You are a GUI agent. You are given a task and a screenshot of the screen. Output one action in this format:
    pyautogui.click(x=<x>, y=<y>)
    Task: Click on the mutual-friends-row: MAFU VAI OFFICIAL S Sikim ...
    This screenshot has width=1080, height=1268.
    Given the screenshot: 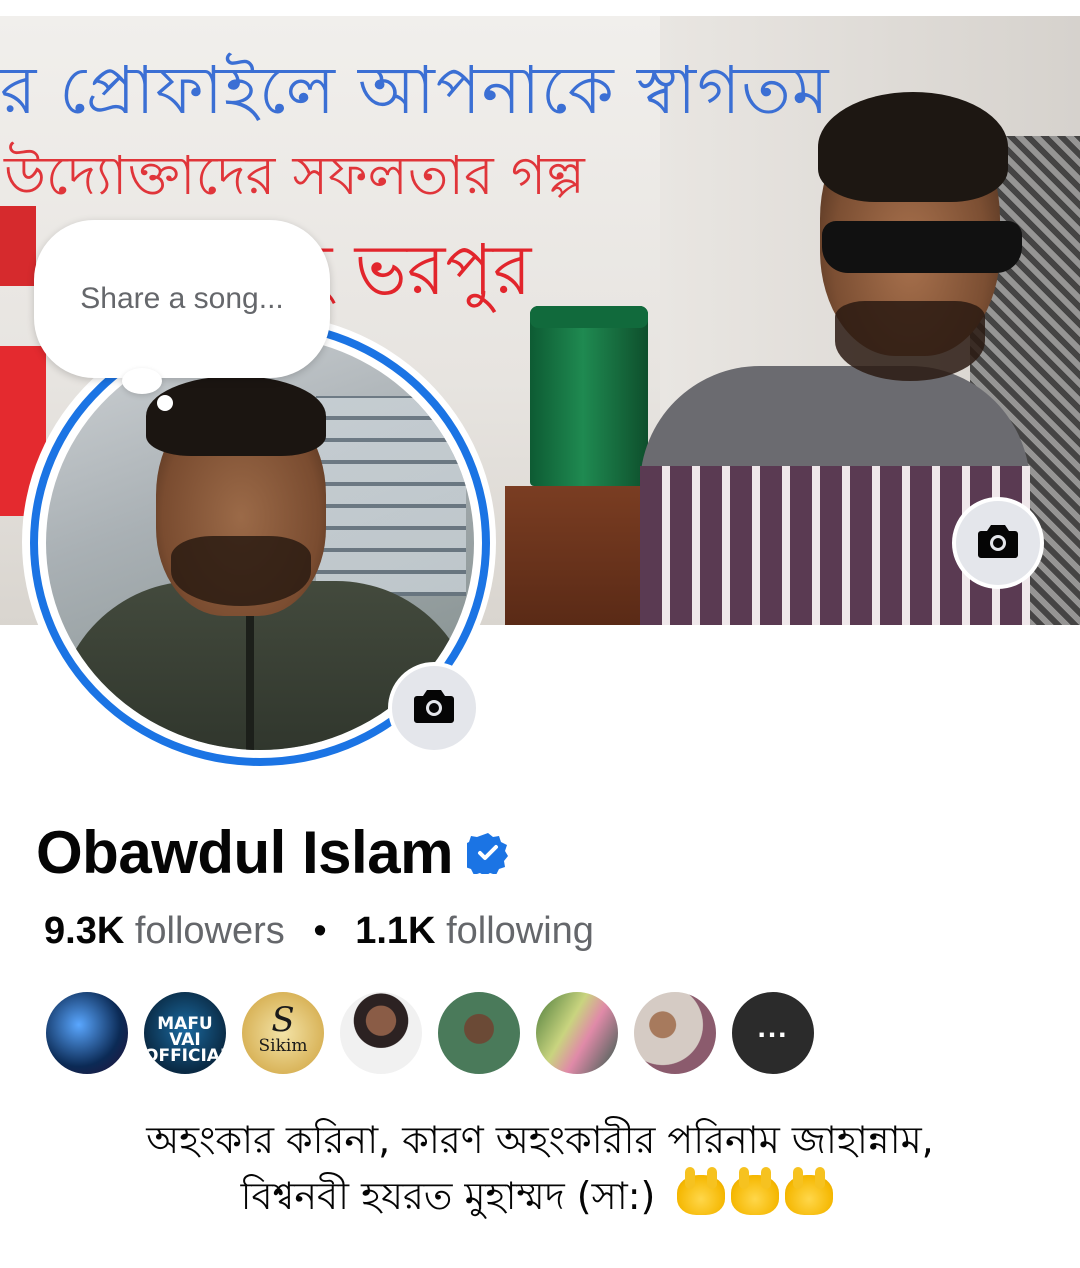 What is the action you would take?
    pyautogui.click(x=436, y=1033)
    